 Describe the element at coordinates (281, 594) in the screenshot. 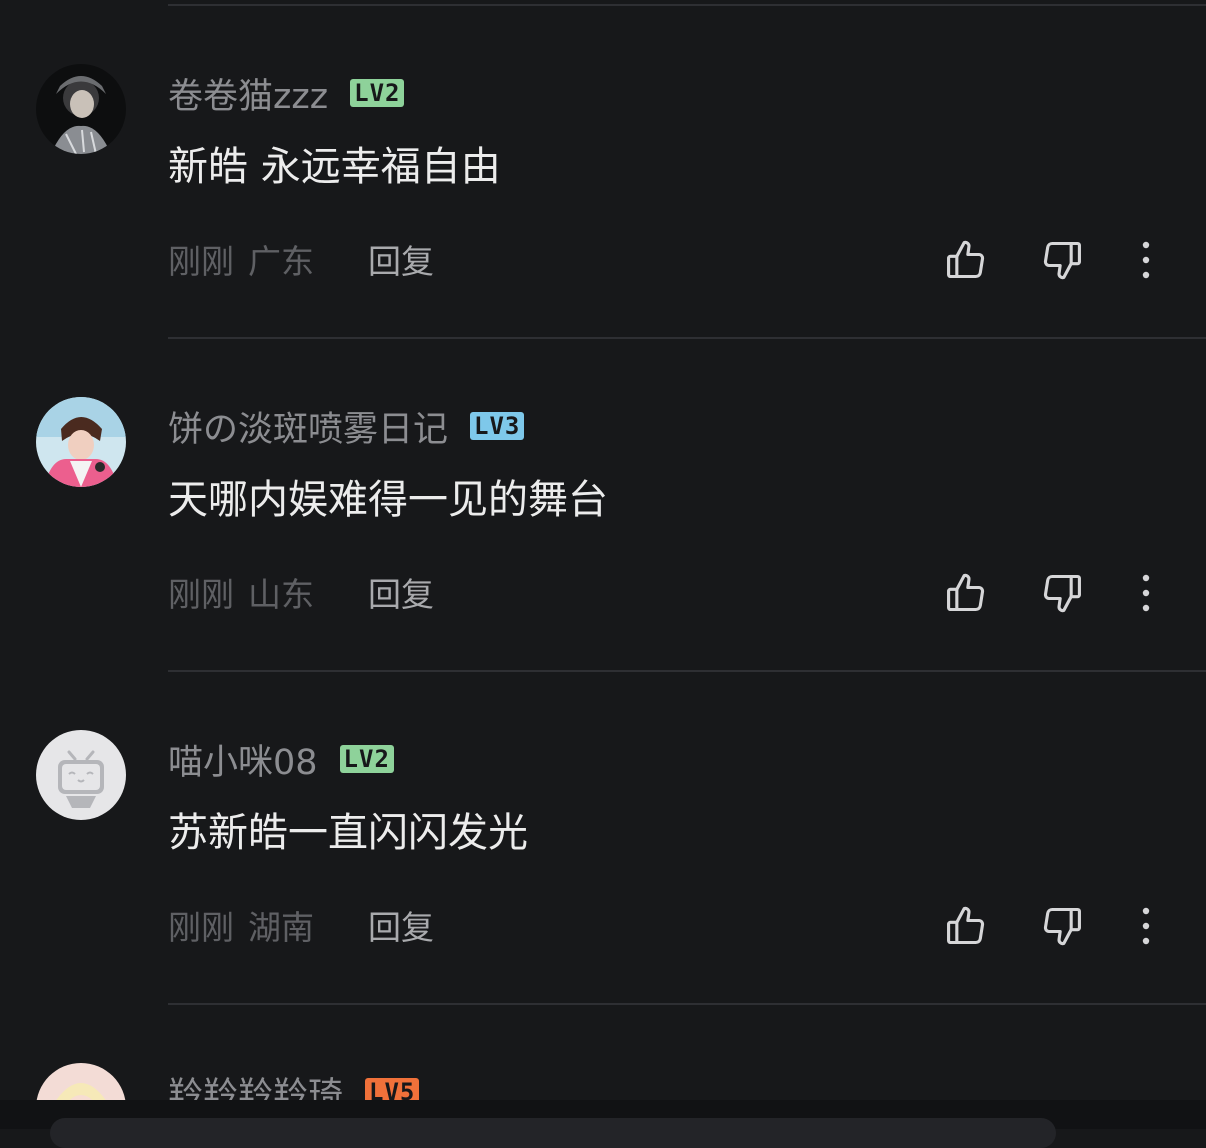

I see `comment-location: 山东` at that location.